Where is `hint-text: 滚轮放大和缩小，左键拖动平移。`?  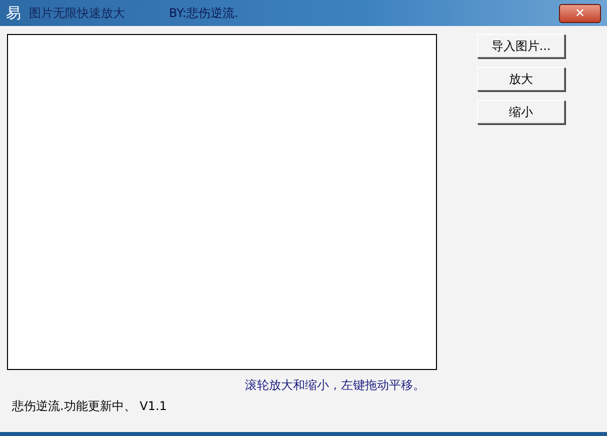
hint-text: 滚轮放大和缩小，左键拖动平移。 is located at coordinates (335, 385).